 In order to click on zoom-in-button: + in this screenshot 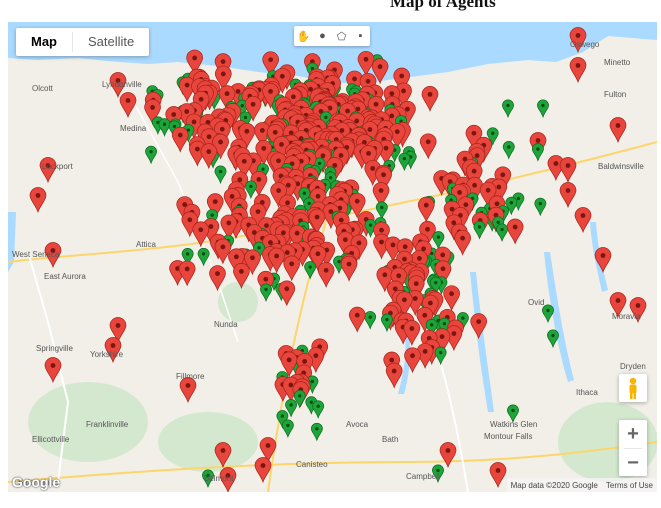, I will do `click(633, 434)`.